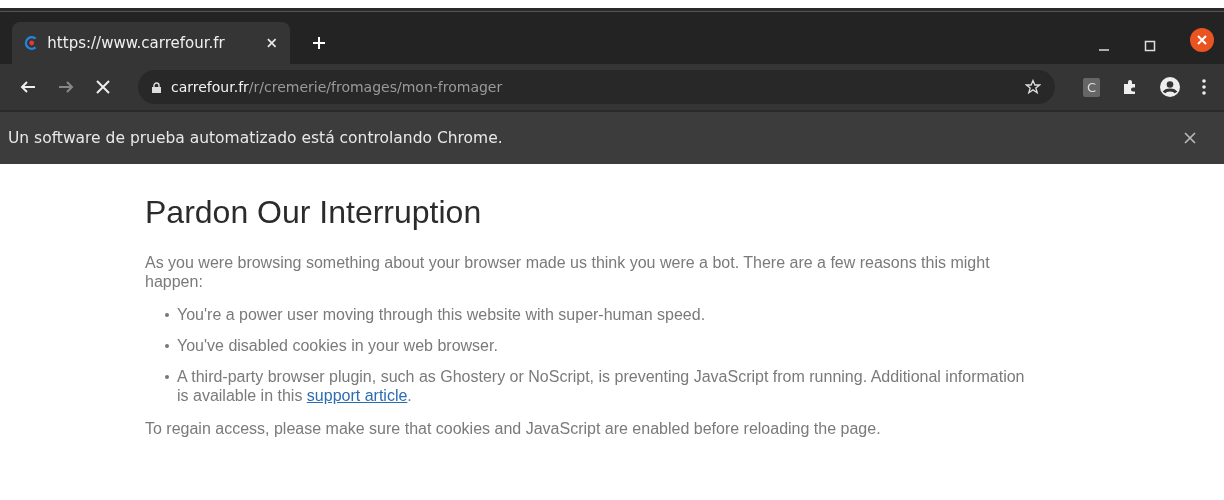  Describe the element at coordinates (357, 395) in the screenshot. I see `support-article-link: support article` at that location.